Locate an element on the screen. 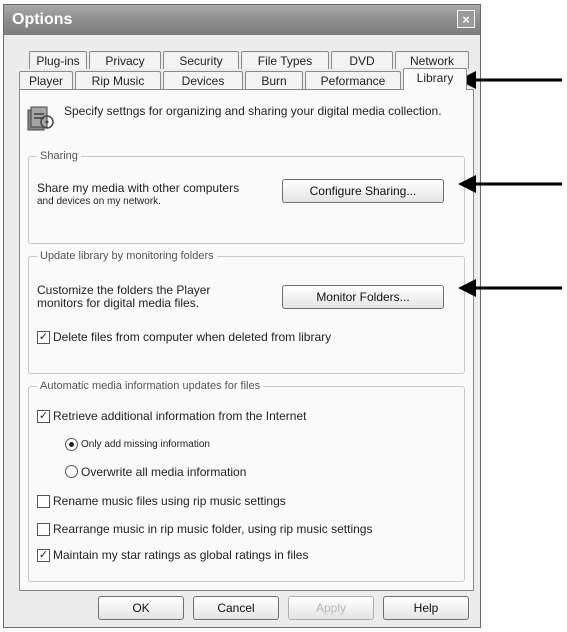 This screenshot has height=632, width=567. tab-security: Security is located at coordinates (201, 60).